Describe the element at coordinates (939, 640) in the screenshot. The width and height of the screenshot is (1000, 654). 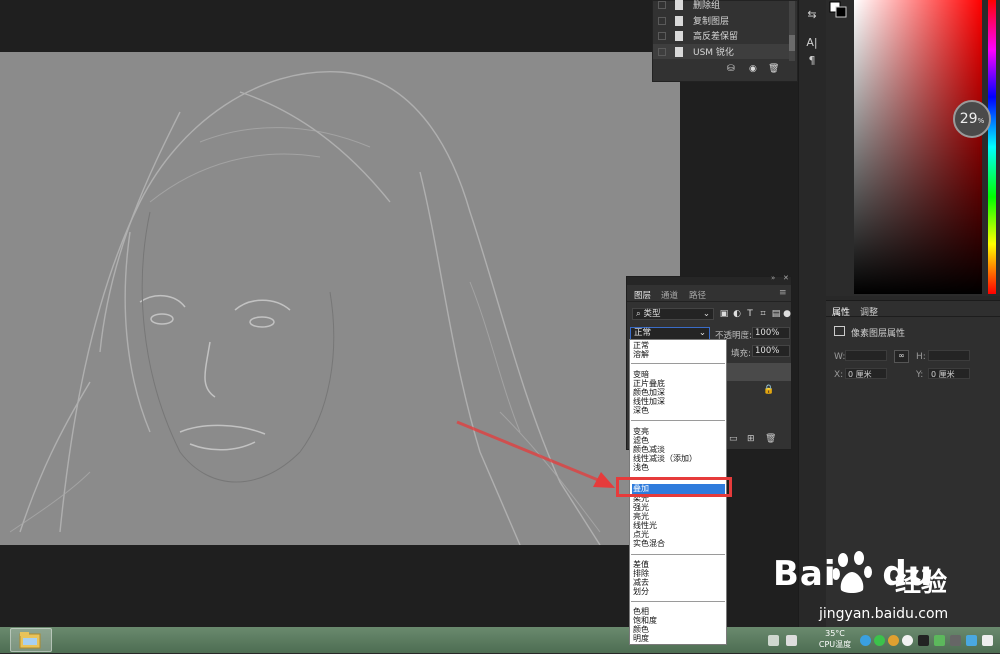
I see `nvidia-icon` at that location.